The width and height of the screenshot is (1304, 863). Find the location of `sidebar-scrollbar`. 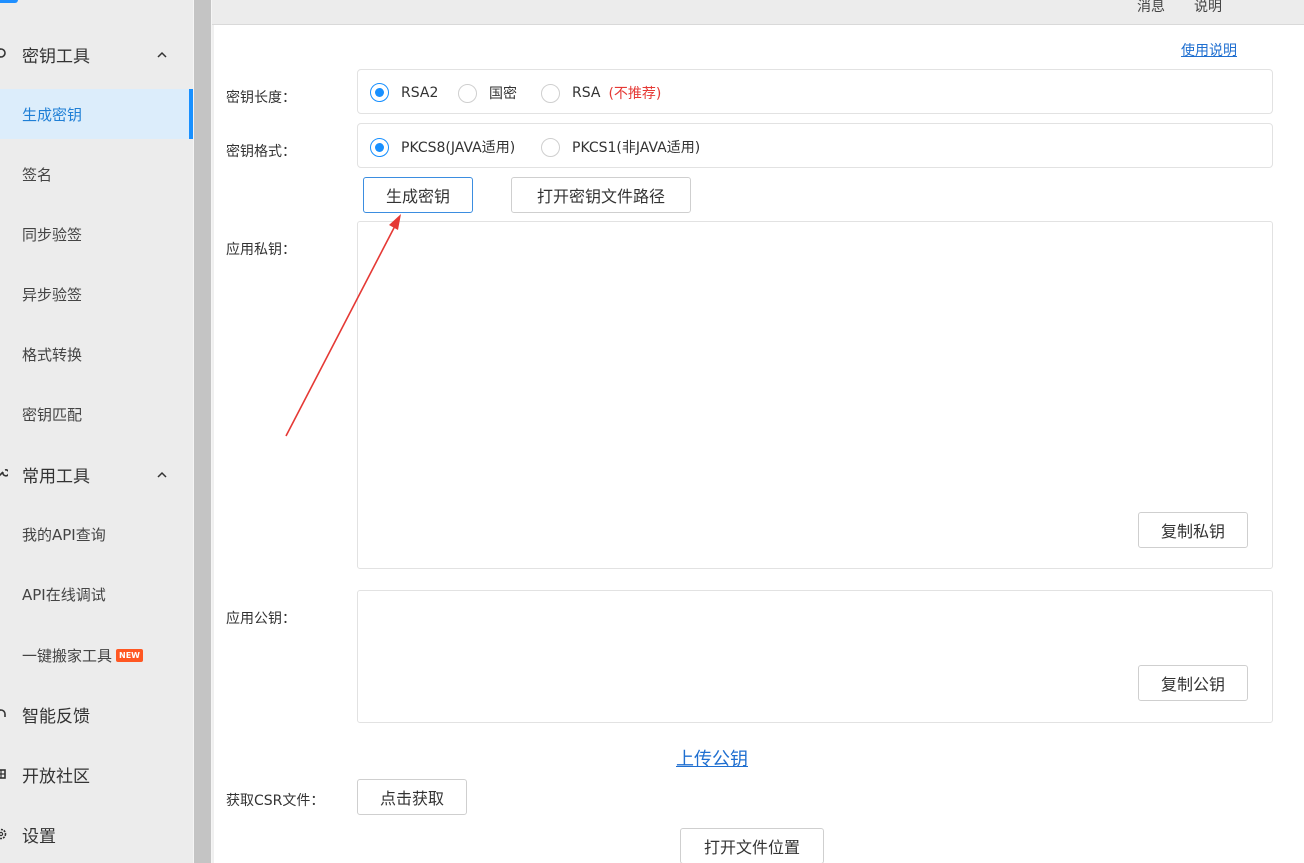

sidebar-scrollbar is located at coordinates (202, 431).